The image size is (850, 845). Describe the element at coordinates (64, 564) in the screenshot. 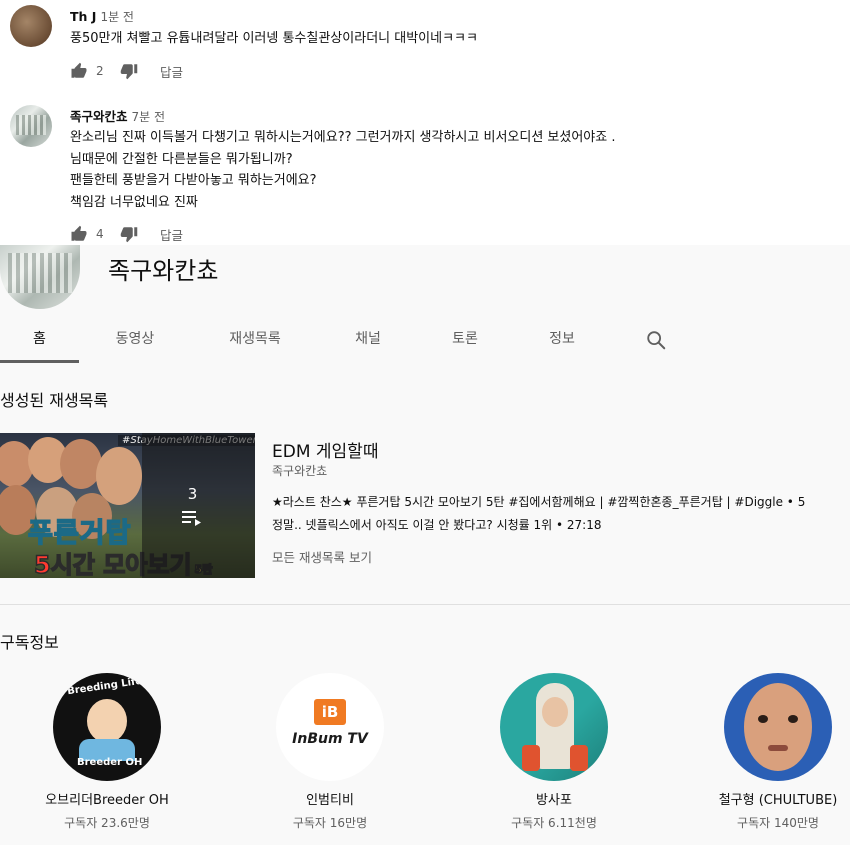

I see `thumbnail-subtitle-highlight: 5시간` at that location.